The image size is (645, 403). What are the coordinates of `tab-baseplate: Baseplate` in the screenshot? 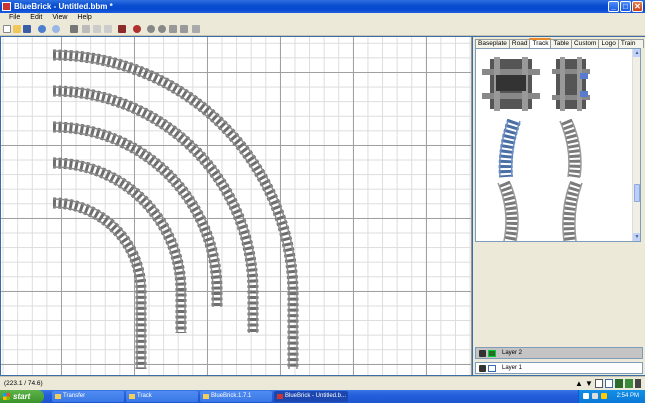 It's located at (492, 43).